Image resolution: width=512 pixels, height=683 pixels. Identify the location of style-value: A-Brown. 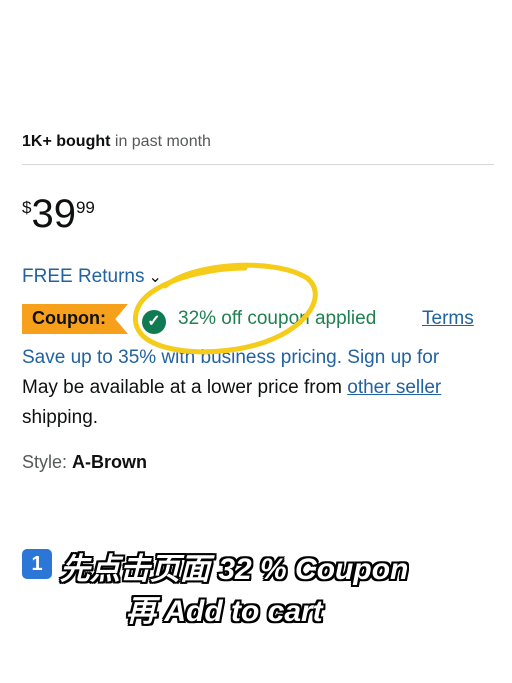
(110, 462).